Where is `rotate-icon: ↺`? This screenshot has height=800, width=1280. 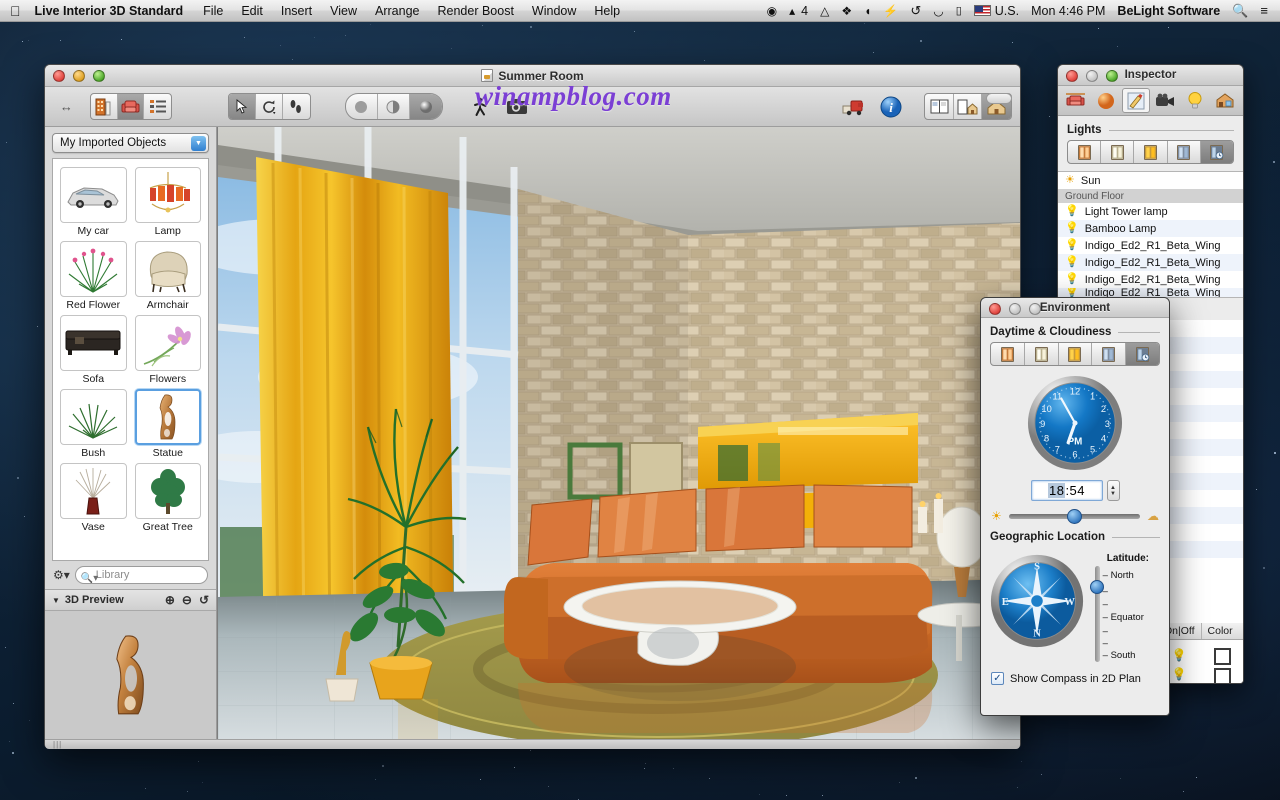
rotate-icon: ↺ is located at coordinates (204, 600).